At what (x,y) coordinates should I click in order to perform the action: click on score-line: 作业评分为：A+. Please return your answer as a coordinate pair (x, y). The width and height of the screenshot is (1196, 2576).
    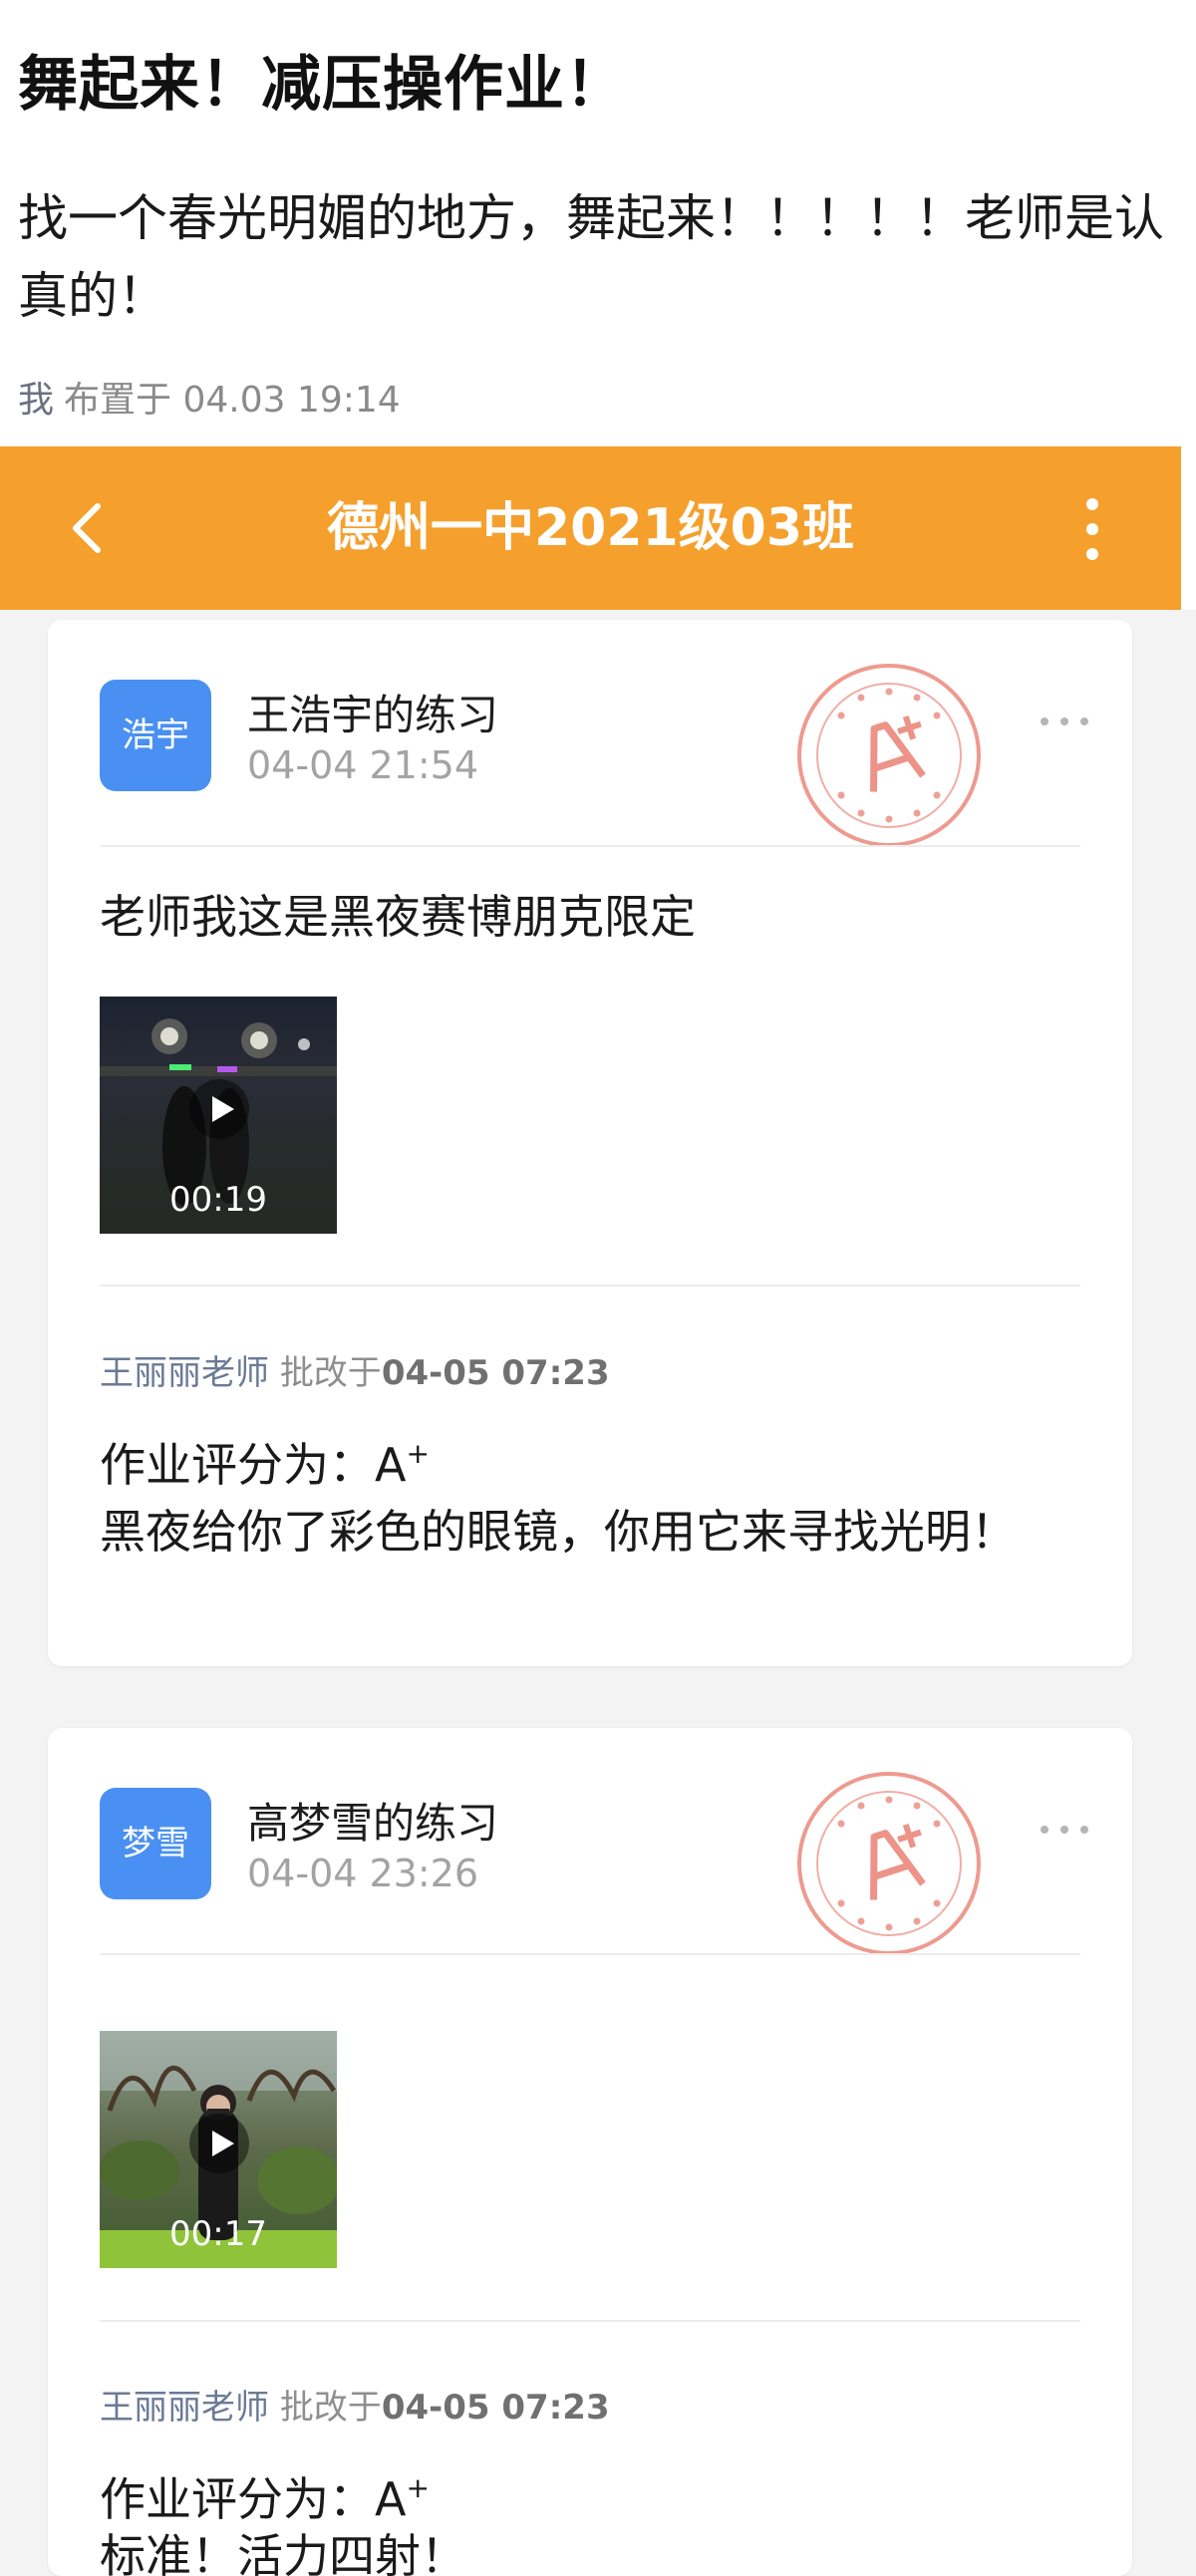
    Looking at the image, I should click on (265, 1462).